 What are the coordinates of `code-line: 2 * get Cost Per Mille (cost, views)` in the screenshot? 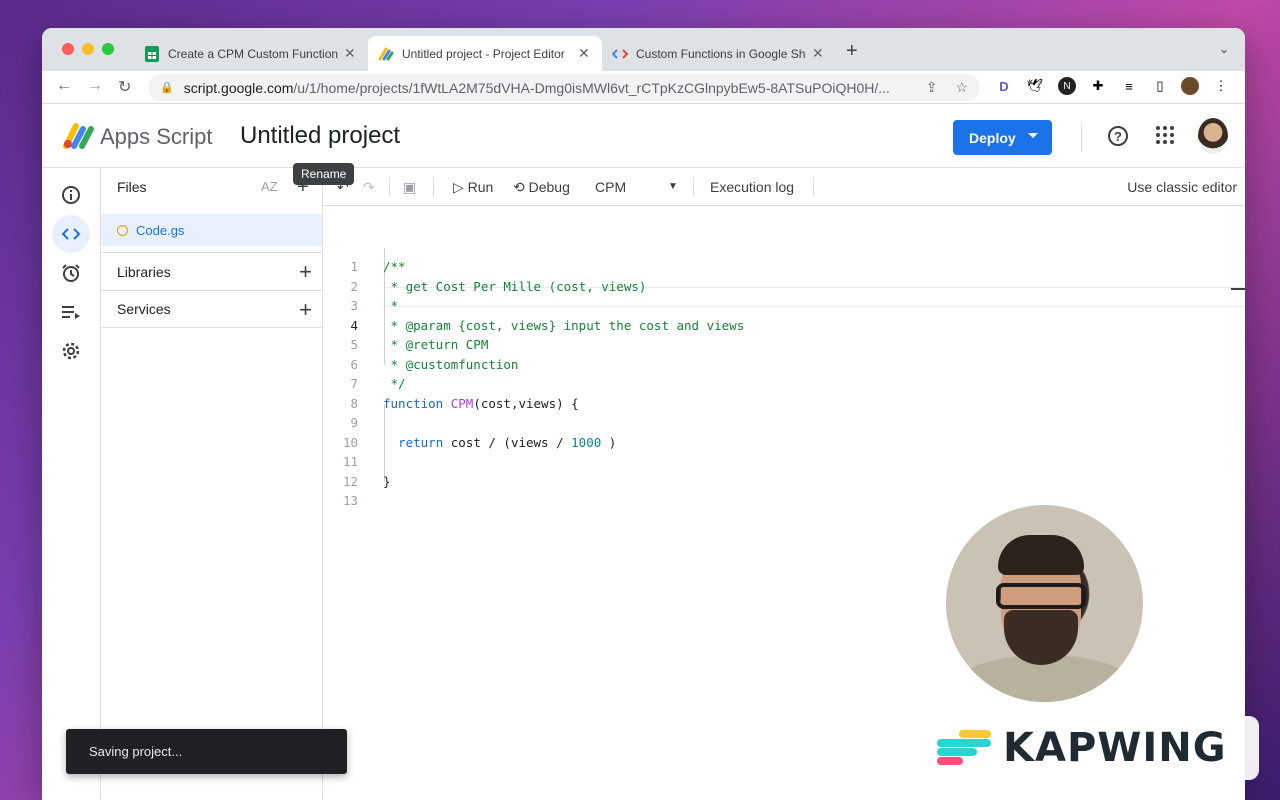 It's located at (773, 289).